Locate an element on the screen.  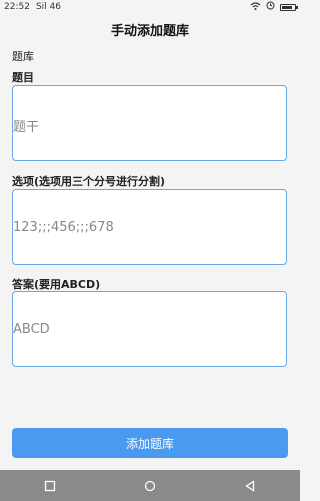
system-nav-bar is located at coordinates (150, 485).